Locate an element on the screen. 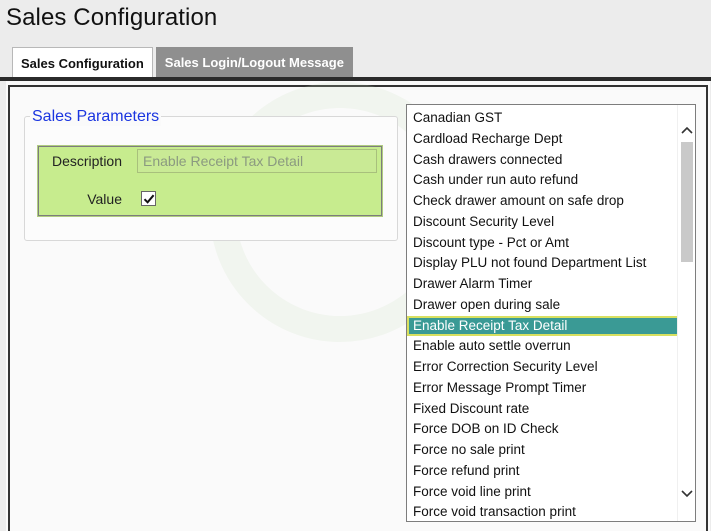 This screenshot has height=531, width=711. list-item: Check drawer amount on safe drop is located at coordinates (543, 201).